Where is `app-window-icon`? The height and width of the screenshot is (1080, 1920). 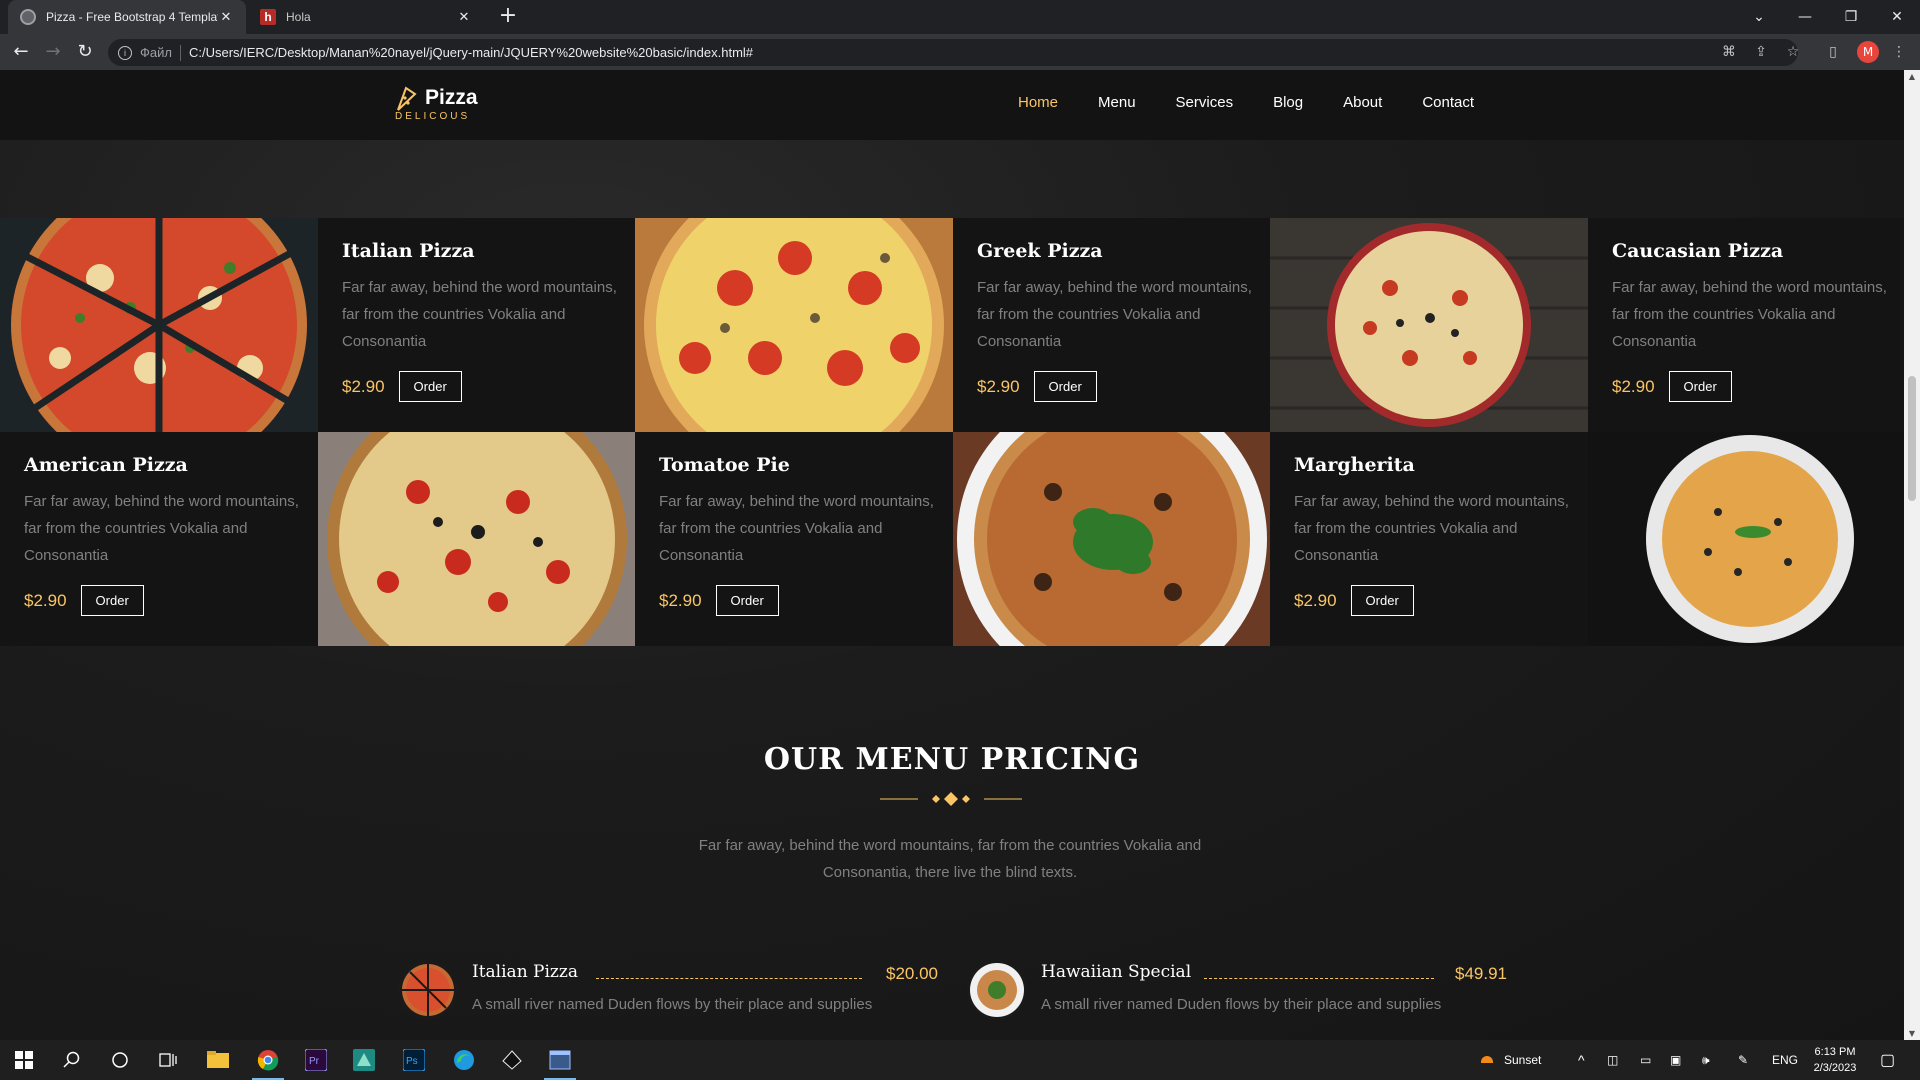
app-window-icon is located at coordinates (560, 1060).